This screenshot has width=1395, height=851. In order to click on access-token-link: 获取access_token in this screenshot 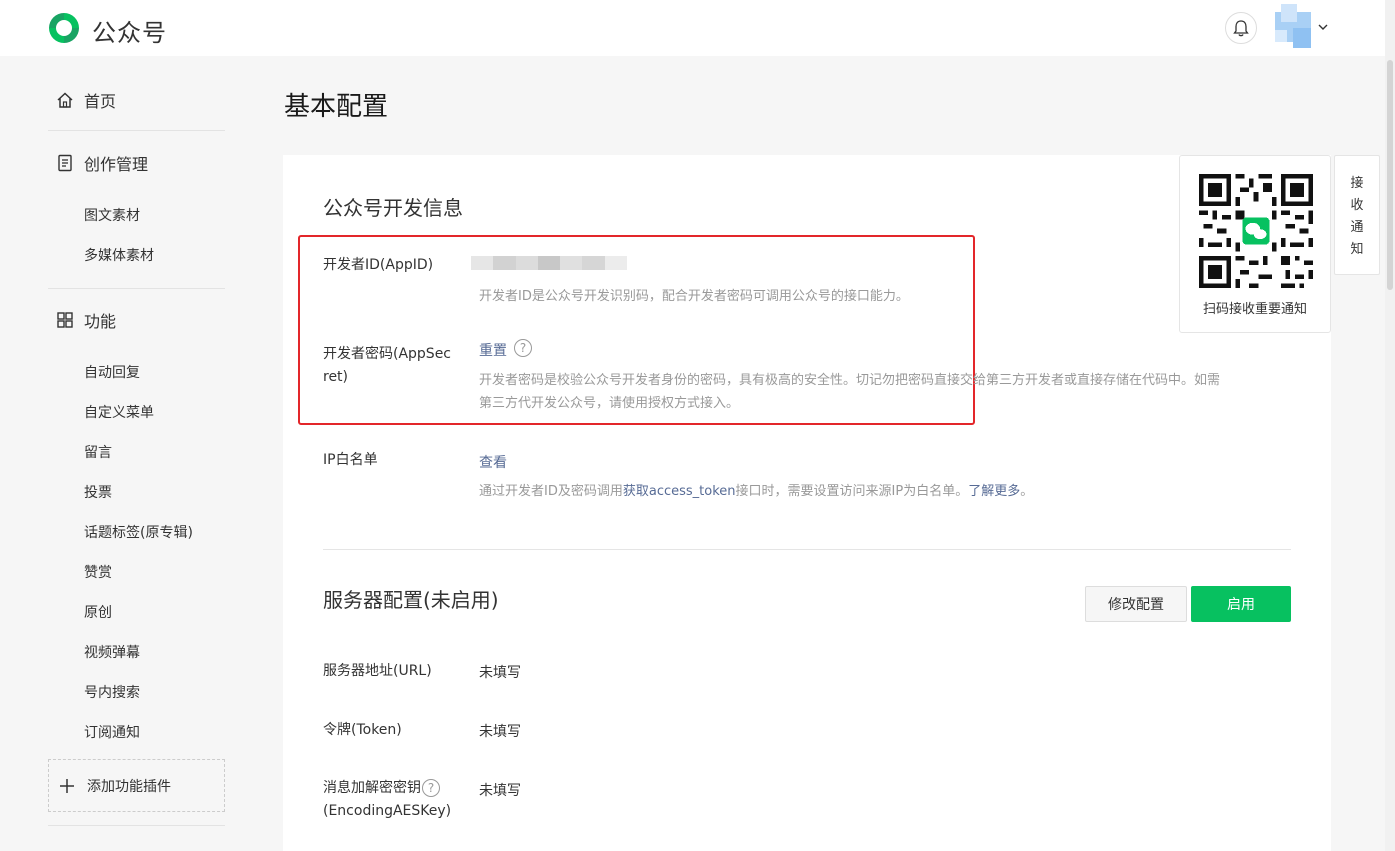, I will do `click(679, 491)`.